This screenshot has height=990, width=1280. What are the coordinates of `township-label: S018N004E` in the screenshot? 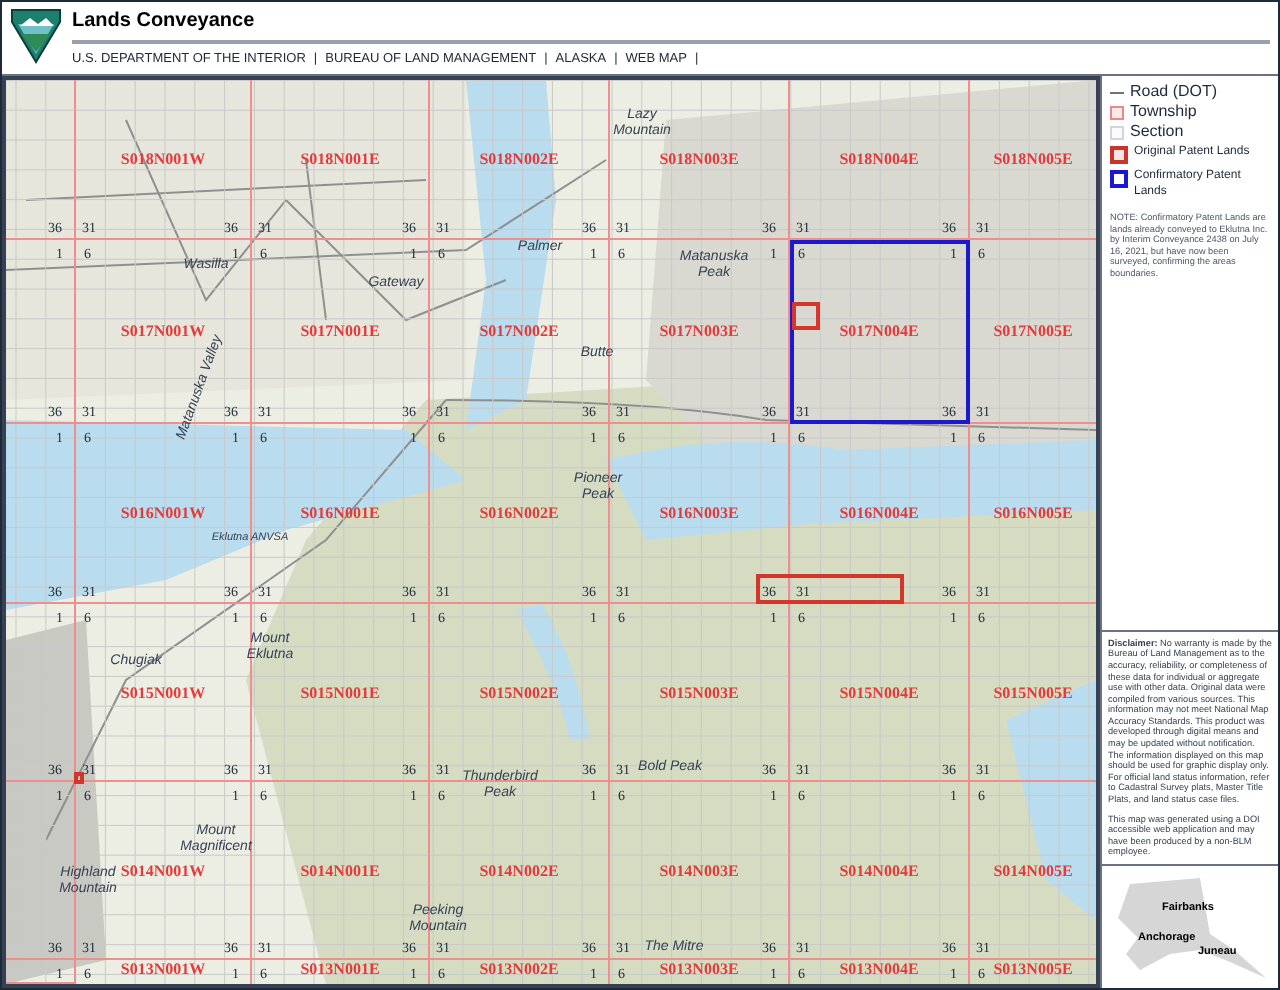 It's located at (879, 159).